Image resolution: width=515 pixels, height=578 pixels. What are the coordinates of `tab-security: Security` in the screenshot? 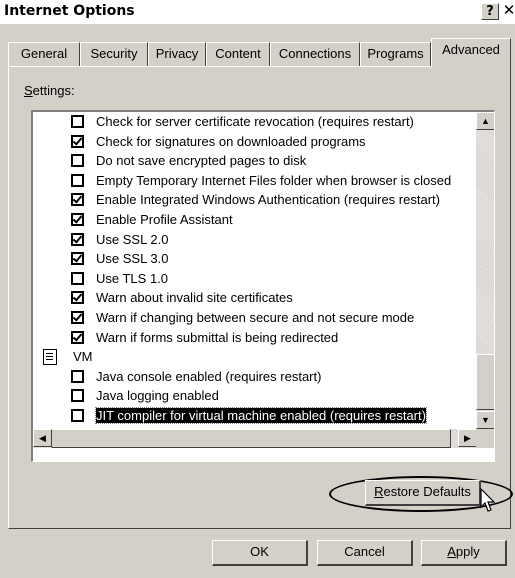 It's located at (114, 54).